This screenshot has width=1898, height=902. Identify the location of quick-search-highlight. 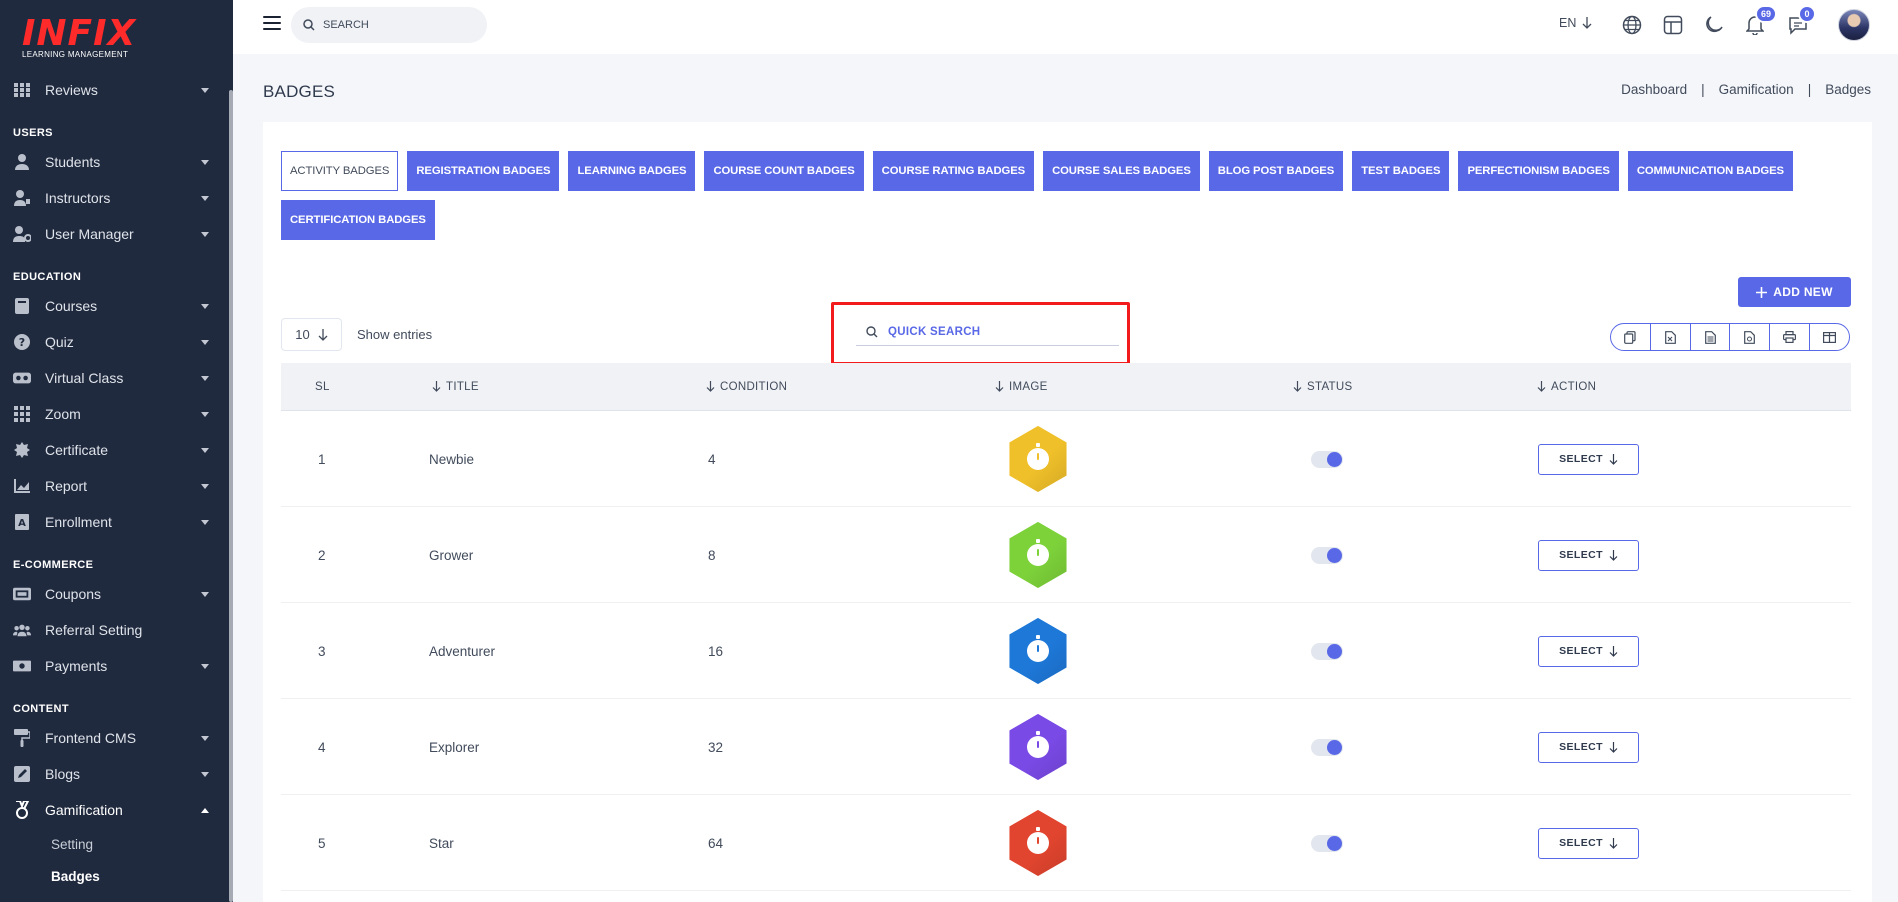
(980, 333).